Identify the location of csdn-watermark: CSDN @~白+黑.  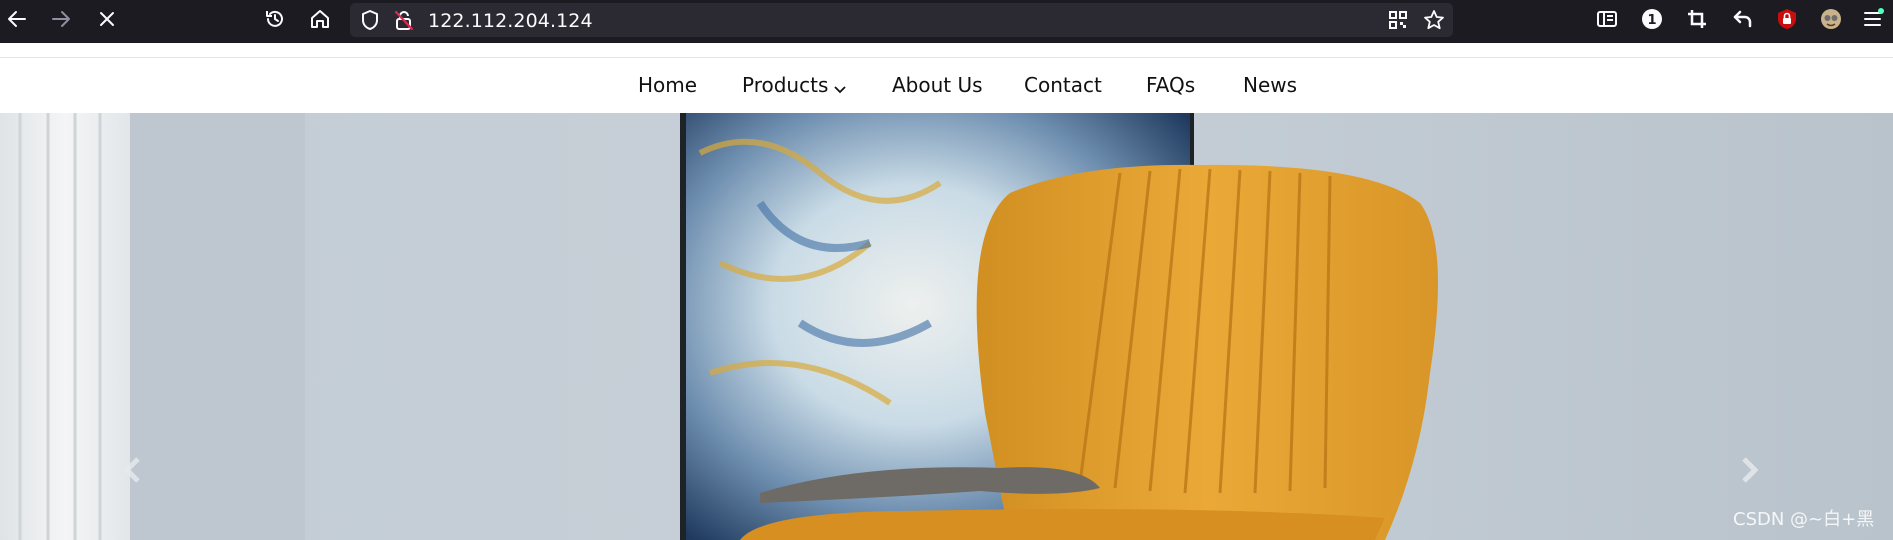
(1804, 519).